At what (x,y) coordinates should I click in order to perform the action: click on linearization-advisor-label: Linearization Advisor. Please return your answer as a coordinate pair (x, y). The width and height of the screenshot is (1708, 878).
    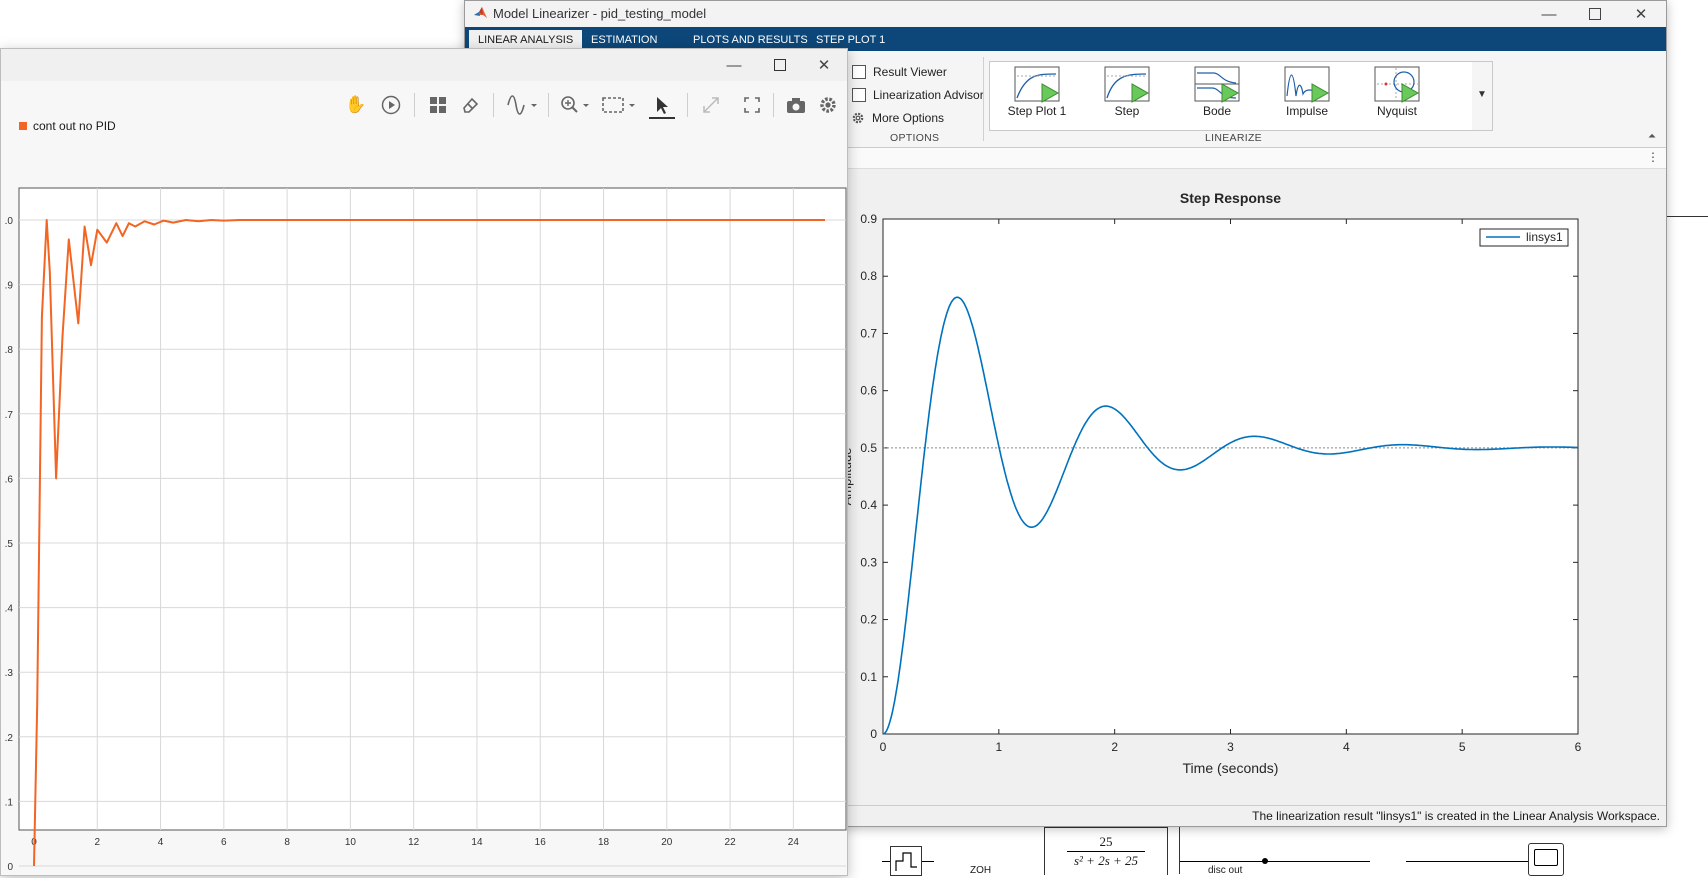
    Looking at the image, I should click on (928, 95).